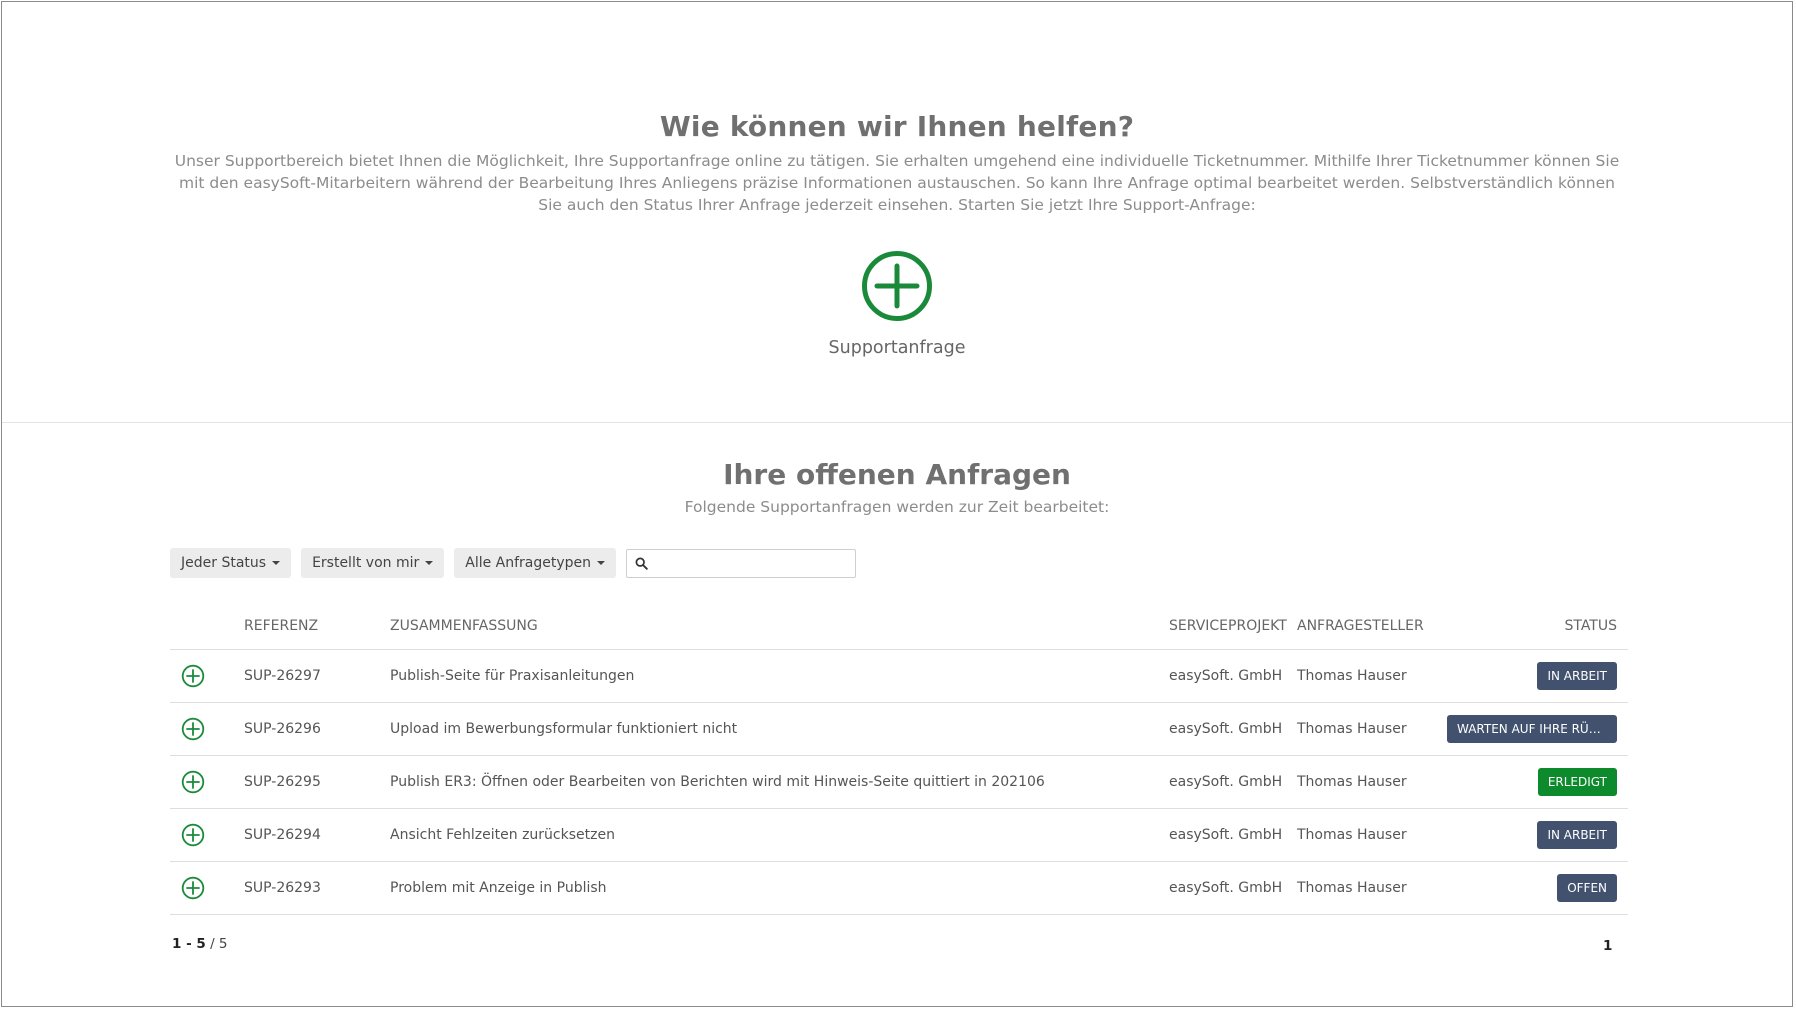 Image resolution: width=1796 pixels, height=1010 pixels. What do you see at coordinates (897, 348) in the screenshot?
I see `create-request-label: Supportanfrage` at bounding box center [897, 348].